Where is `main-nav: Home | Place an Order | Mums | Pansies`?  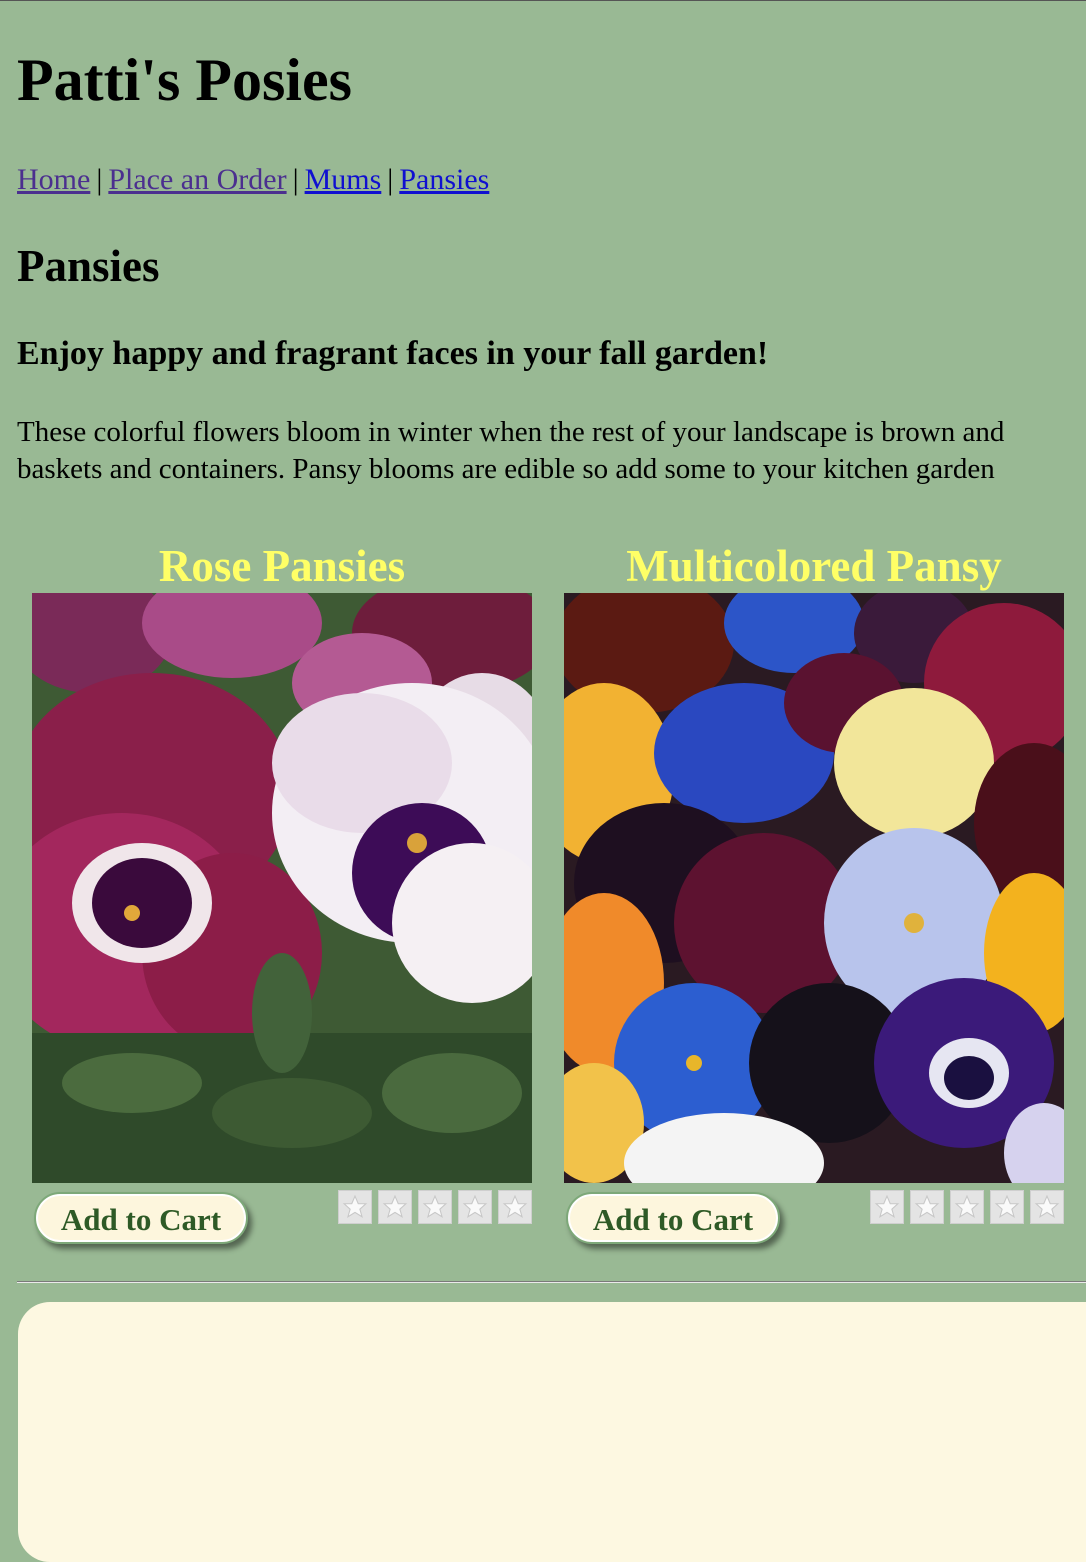
main-nav: Home | Place an Order | Mums | Pansies is located at coordinates (253, 180).